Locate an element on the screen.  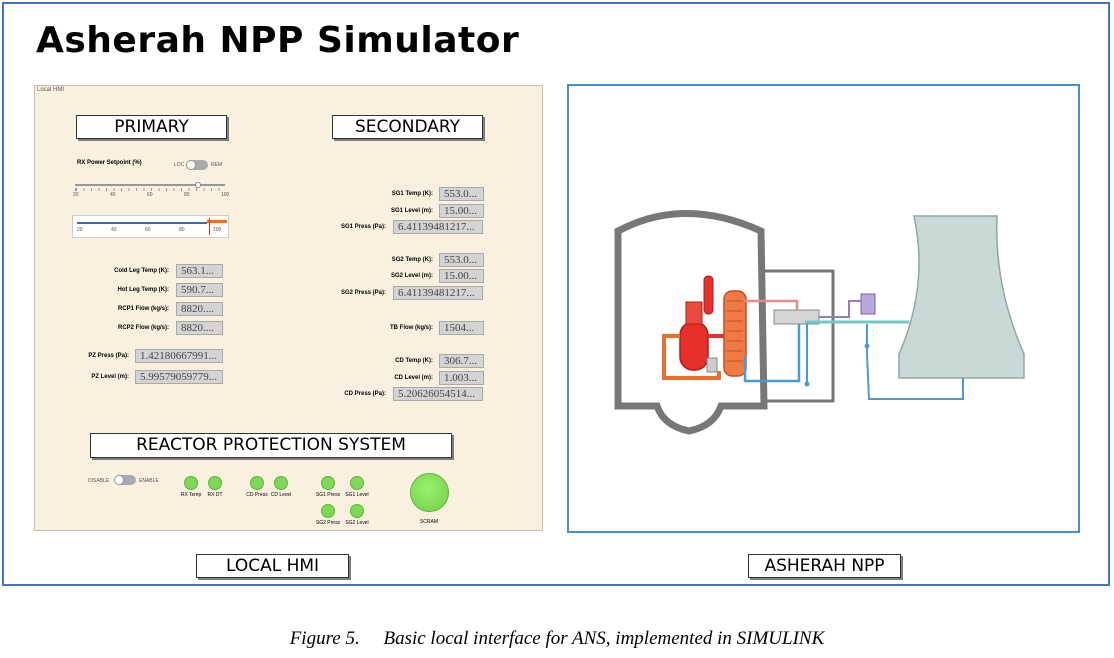
secondary-field-label: SG1 Level (m): is located at coordinates (411, 211).